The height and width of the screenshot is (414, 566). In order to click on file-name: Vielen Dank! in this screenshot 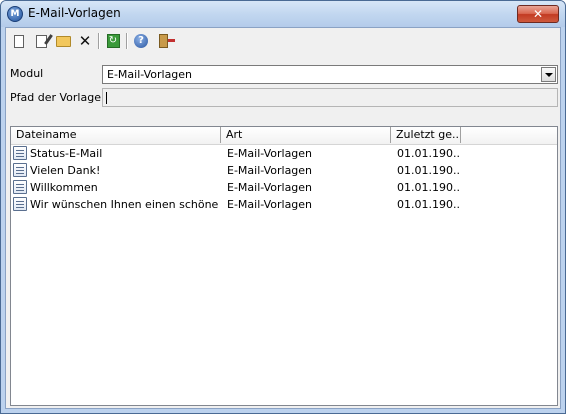, I will do `click(65, 170)`.